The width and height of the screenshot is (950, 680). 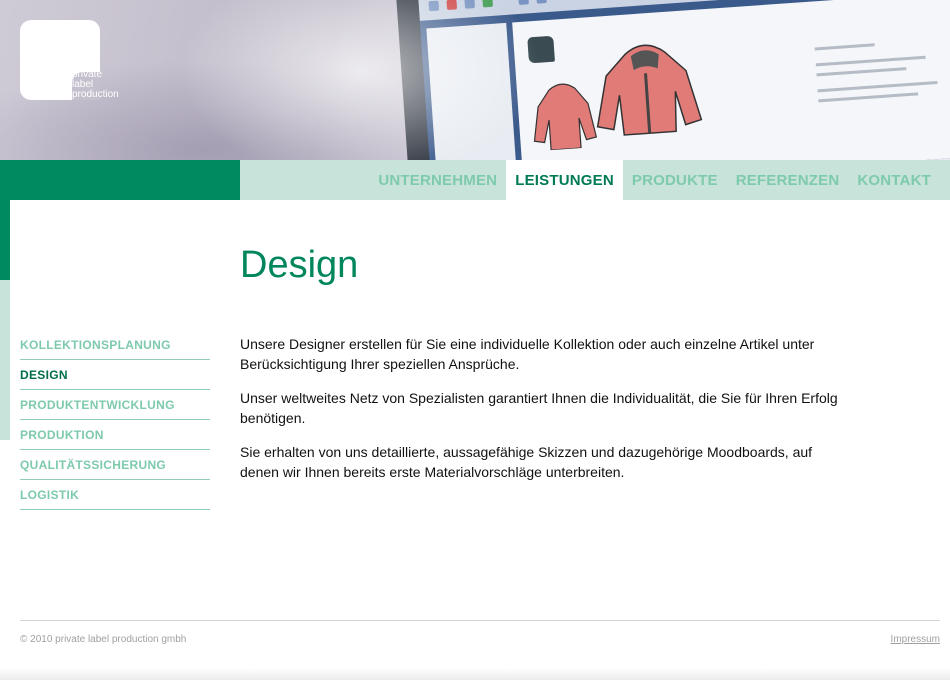 What do you see at coordinates (360, 80) in the screenshot?
I see `hero-light-shape` at bounding box center [360, 80].